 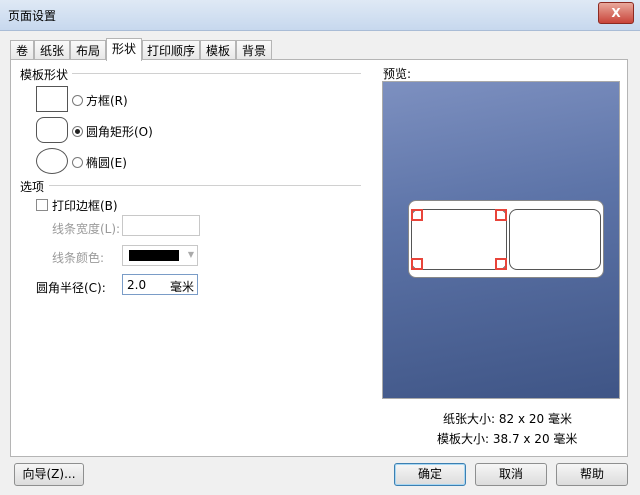 What do you see at coordinates (320, 15) in the screenshot?
I see `title-bar: 页面设置 X` at bounding box center [320, 15].